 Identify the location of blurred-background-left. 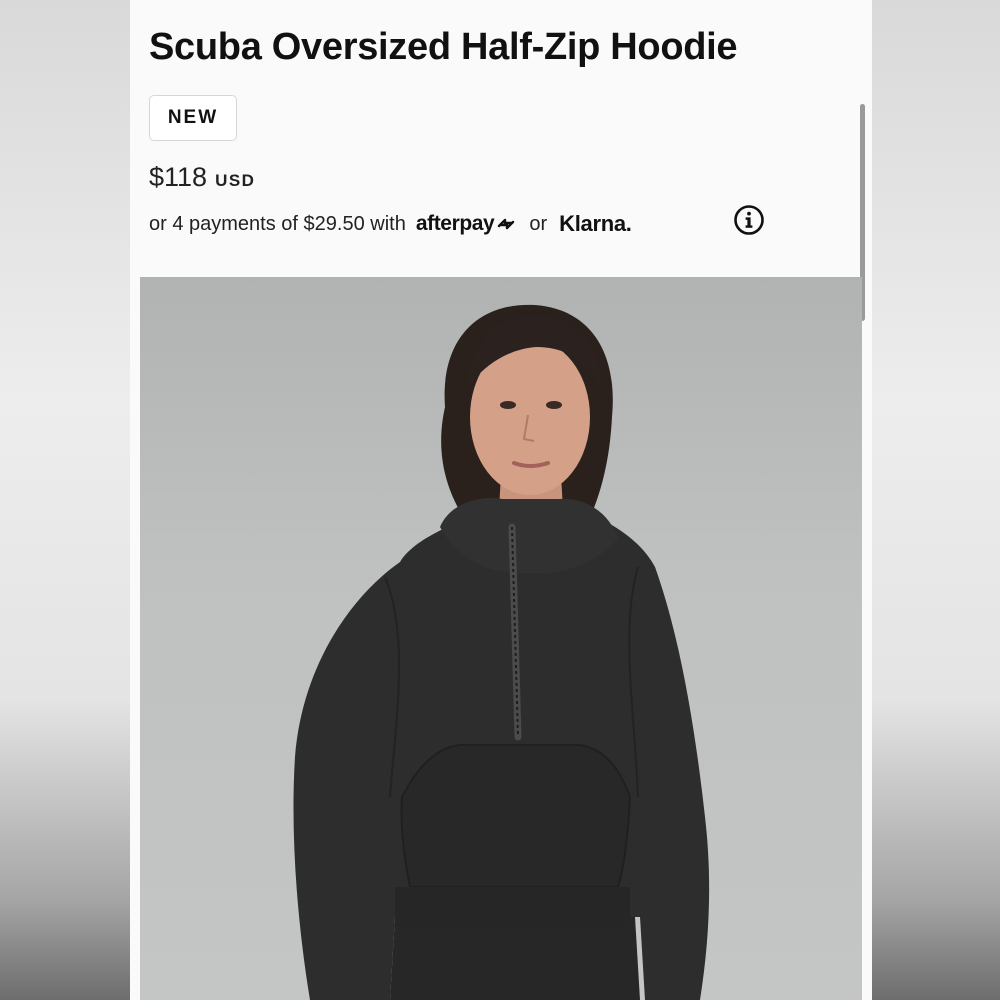
(65, 500).